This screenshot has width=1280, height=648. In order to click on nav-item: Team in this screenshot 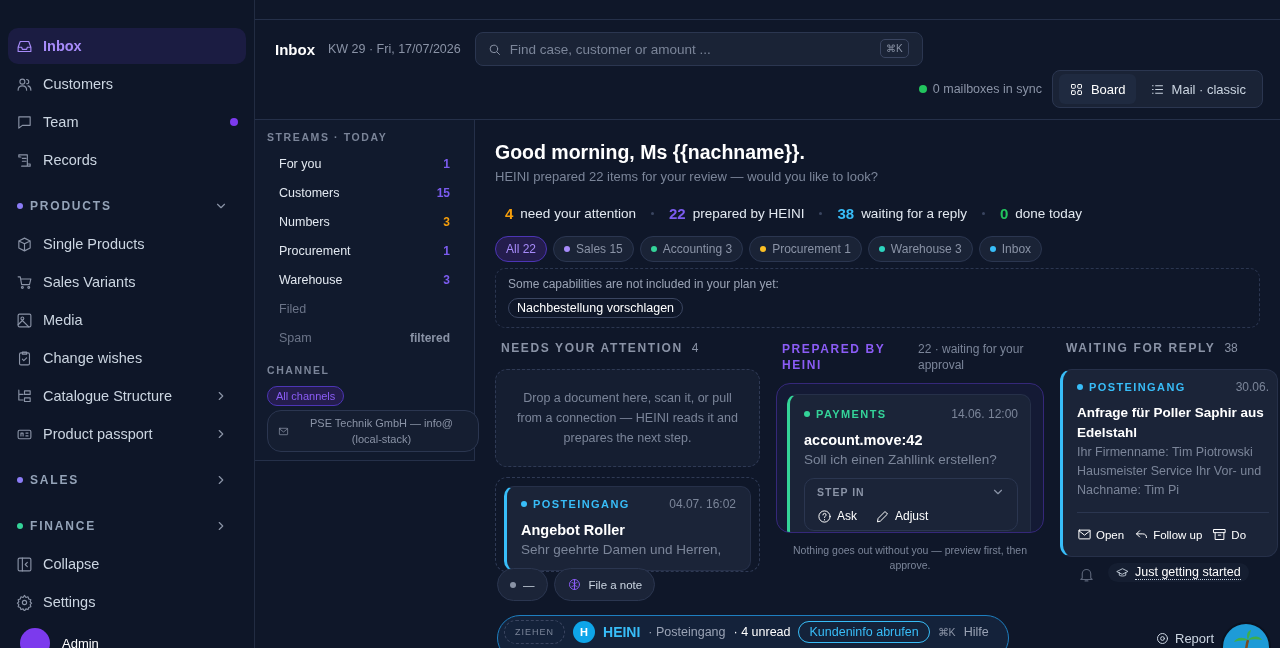, I will do `click(127, 122)`.